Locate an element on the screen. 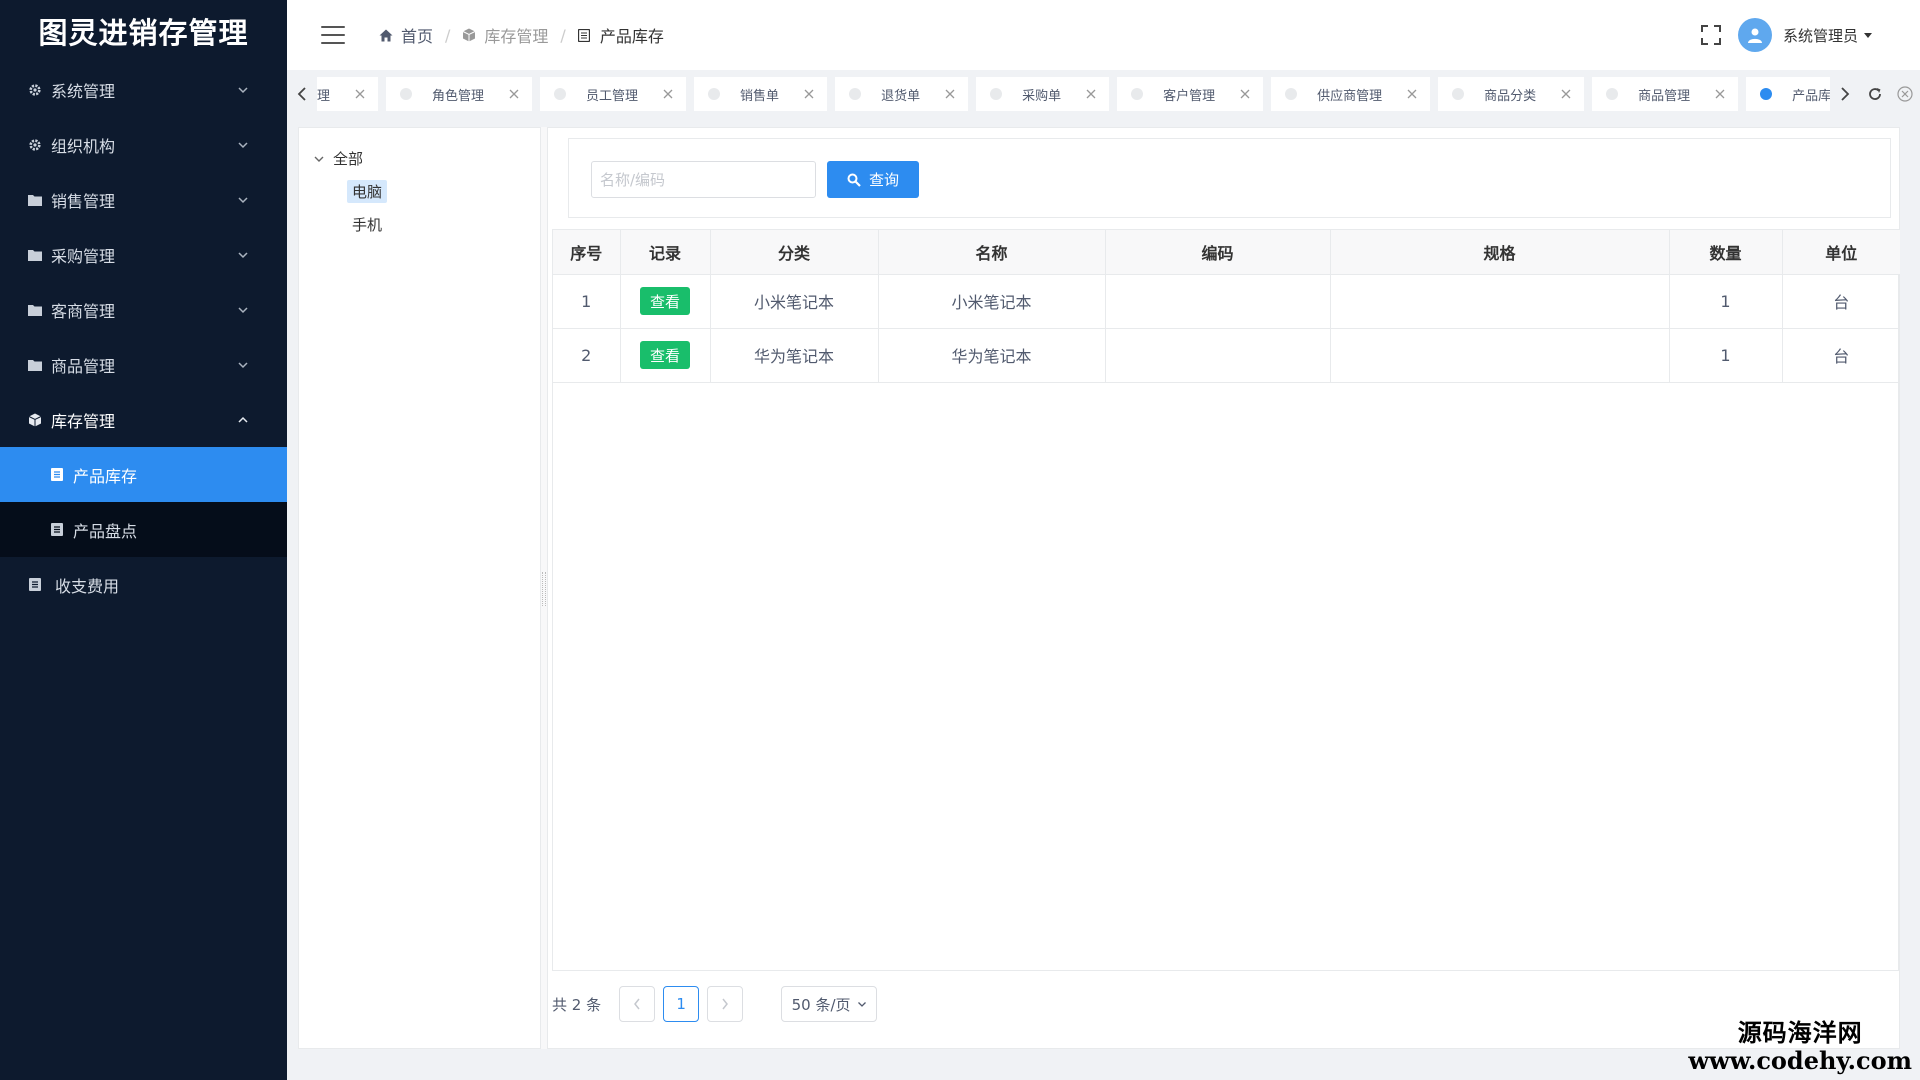 The height and width of the screenshot is (1080, 1920). pagination: 共 2 条 1 50 条/页 is located at coordinates (715, 1004).